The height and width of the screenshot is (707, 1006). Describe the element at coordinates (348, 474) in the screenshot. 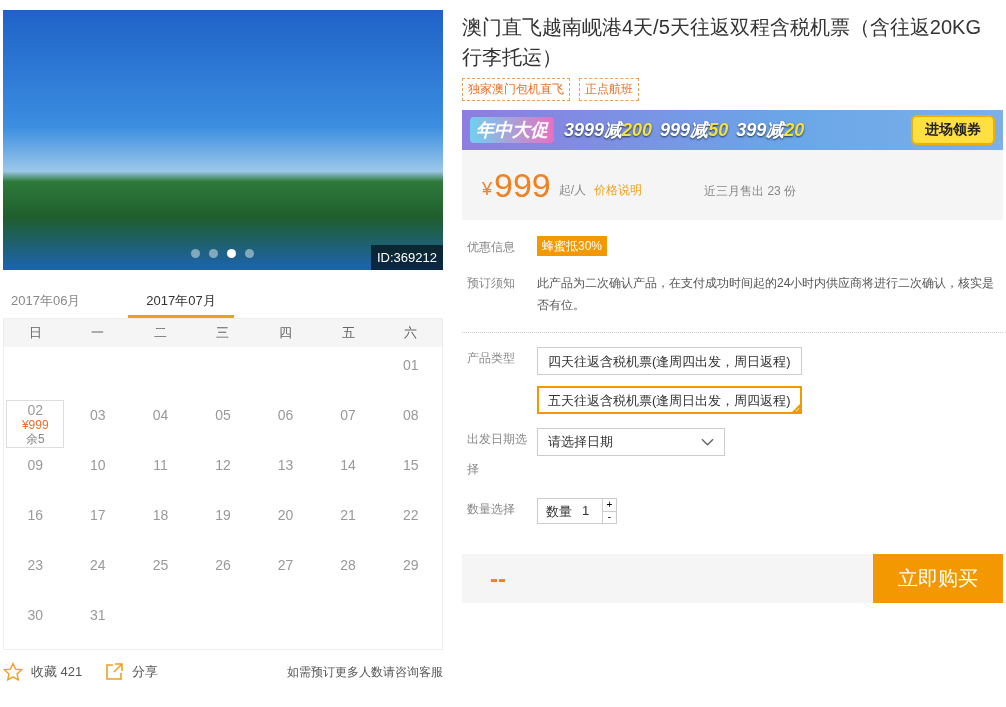

I see `calendar-day: 14` at that location.